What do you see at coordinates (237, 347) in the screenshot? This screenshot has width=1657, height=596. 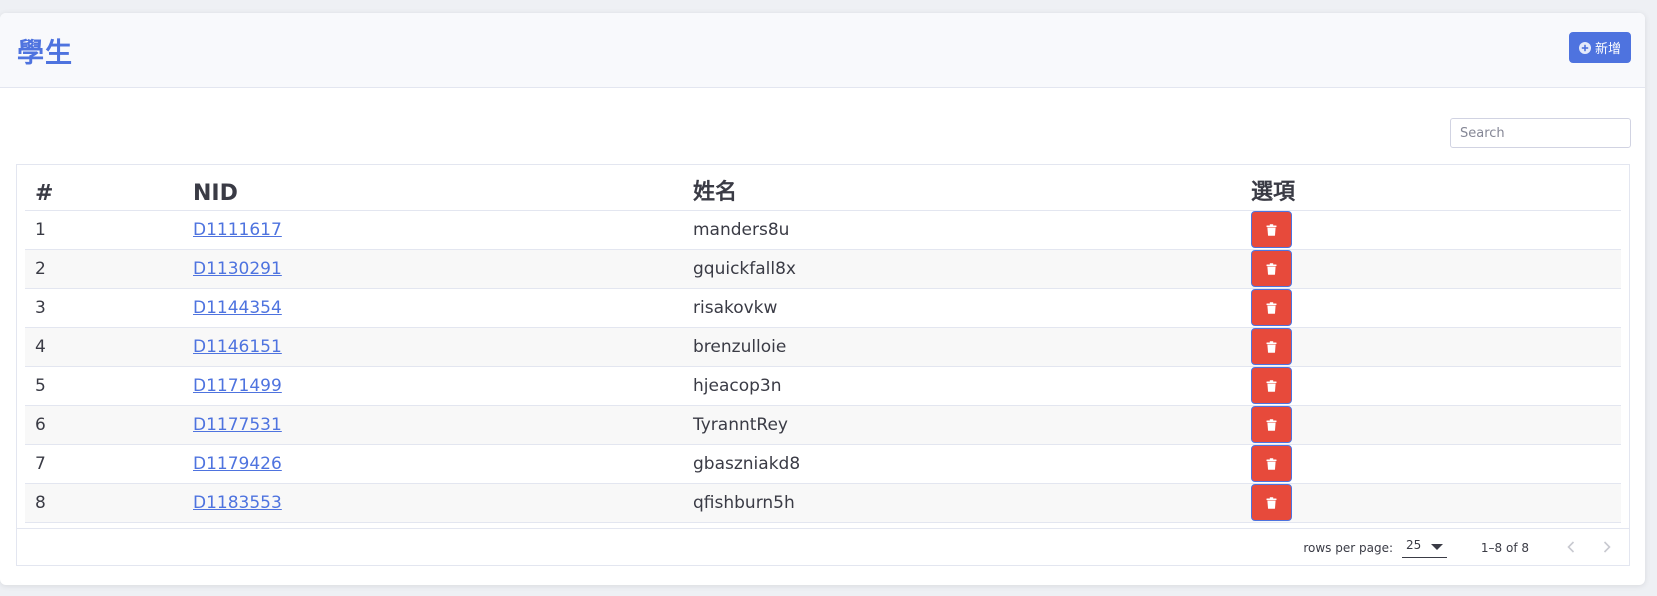 I see `nid-link: D1146151` at bounding box center [237, 347].